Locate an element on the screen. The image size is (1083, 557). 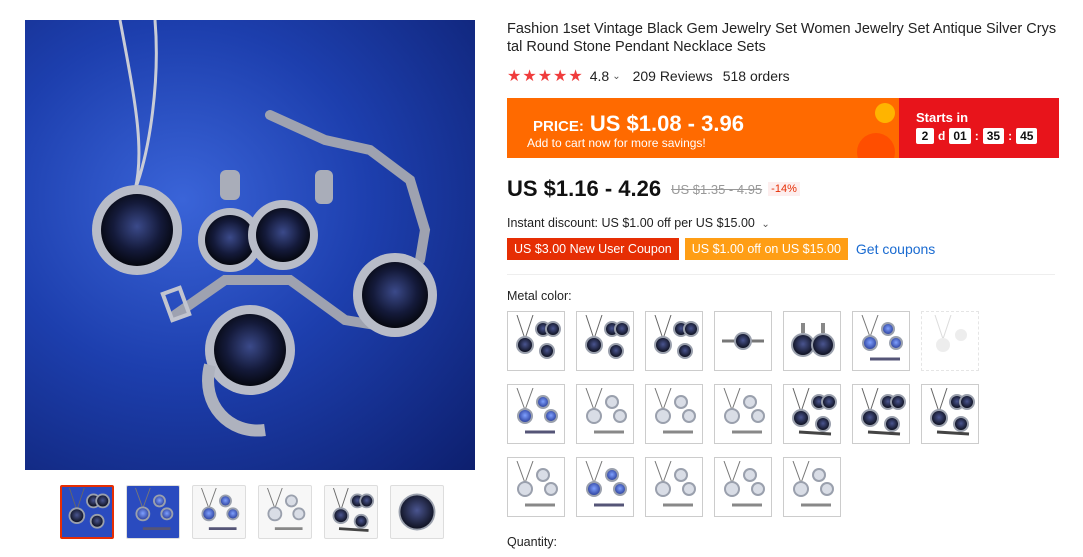
countdown-timer: 2 d 01 : 35 : 45 is located at coordinates (987, 136).